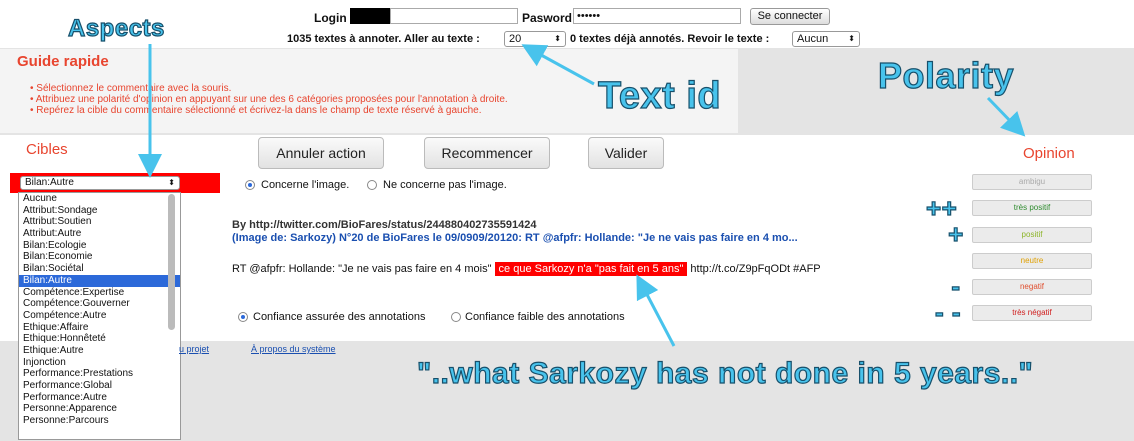  Describe the element at coordinates (558, 65) in the screenshot. I see `text-id-arrow` at that location.